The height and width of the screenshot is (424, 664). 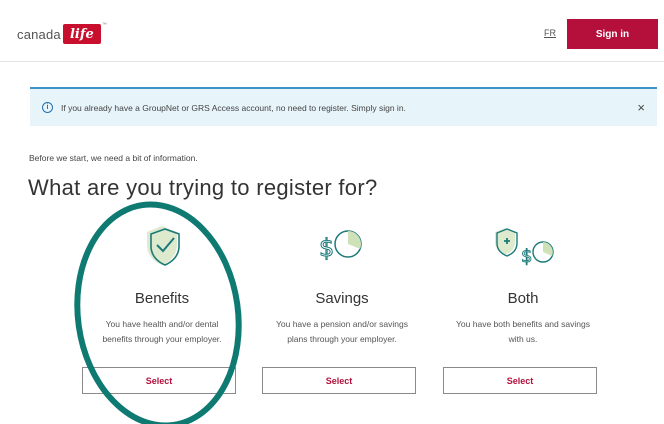 I want to click on canada-life-logo: canada life ™, so click(x=62, y=33).